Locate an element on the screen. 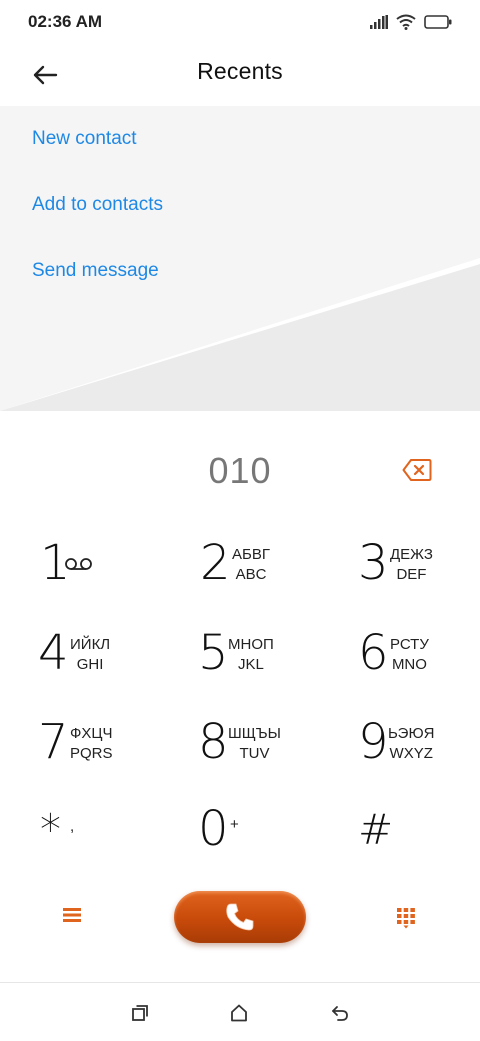 The image size is (480, 1041). key-digit: 5 is located at coordinates (213, 653).